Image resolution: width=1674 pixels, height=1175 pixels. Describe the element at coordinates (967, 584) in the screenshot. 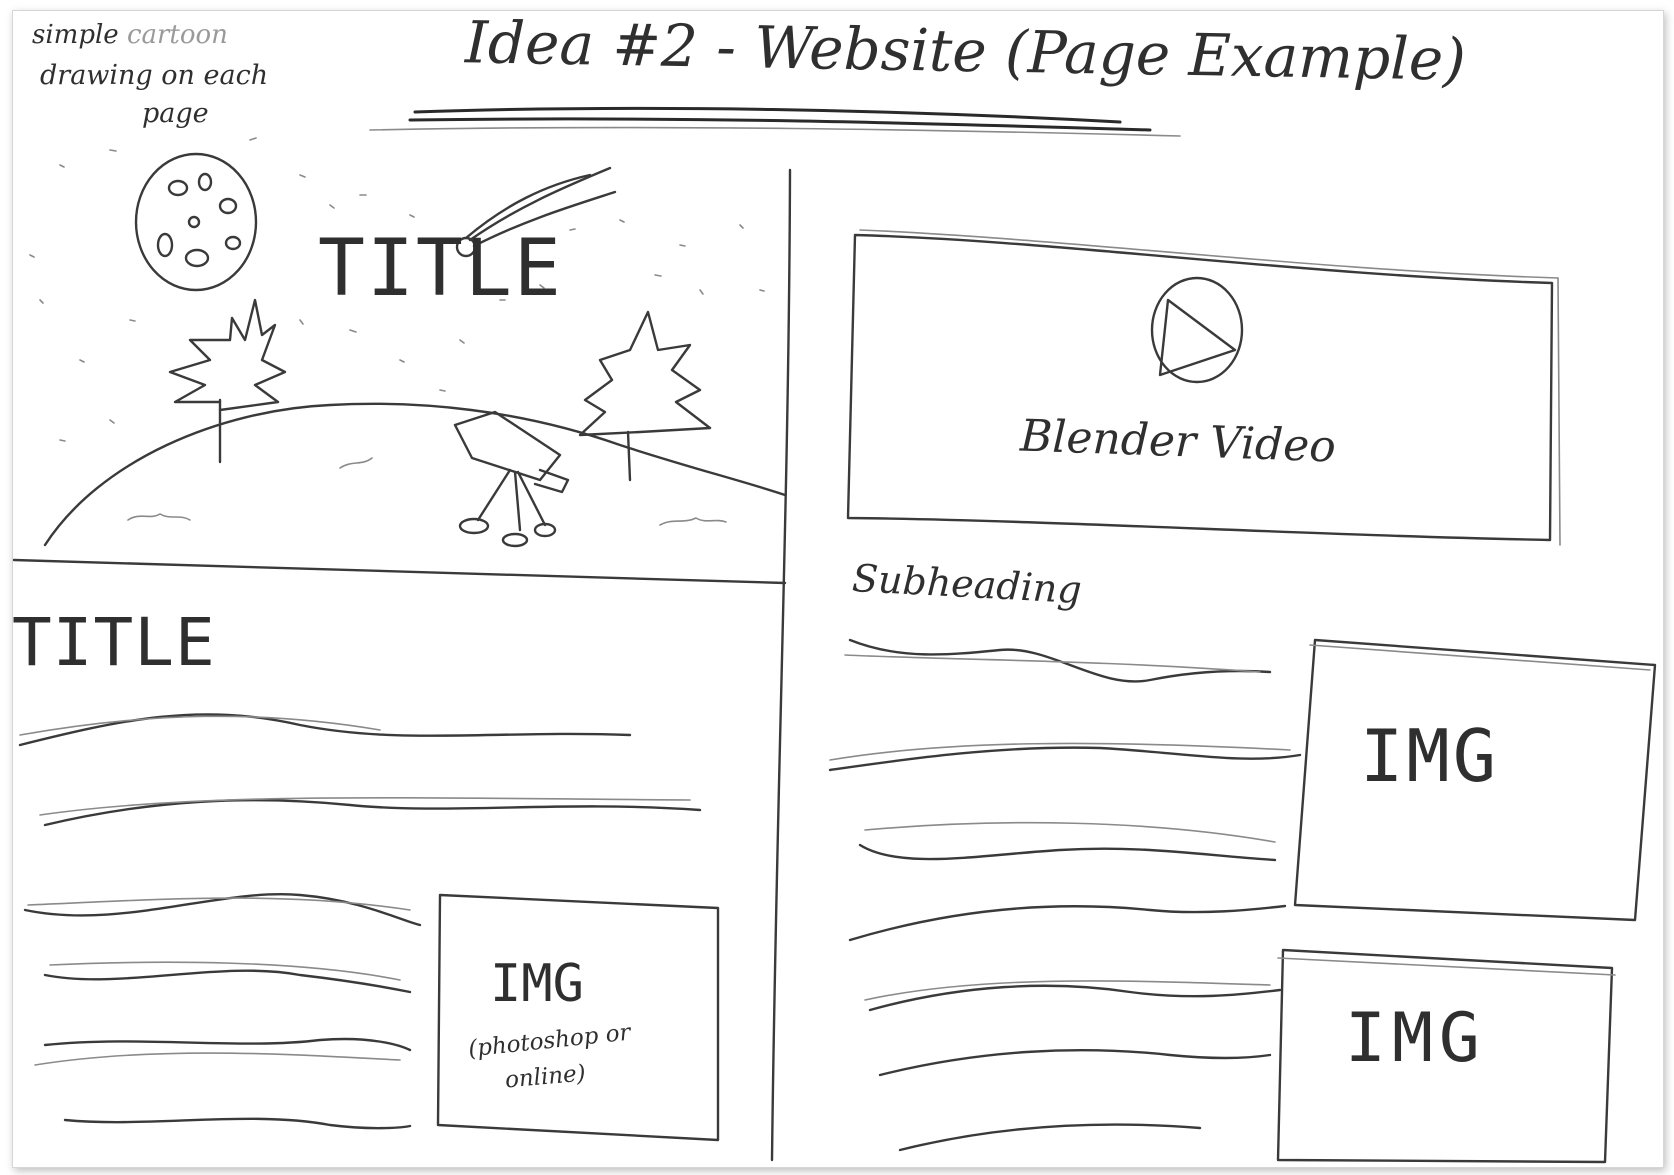

I see `subheading: Subheading` at that location.